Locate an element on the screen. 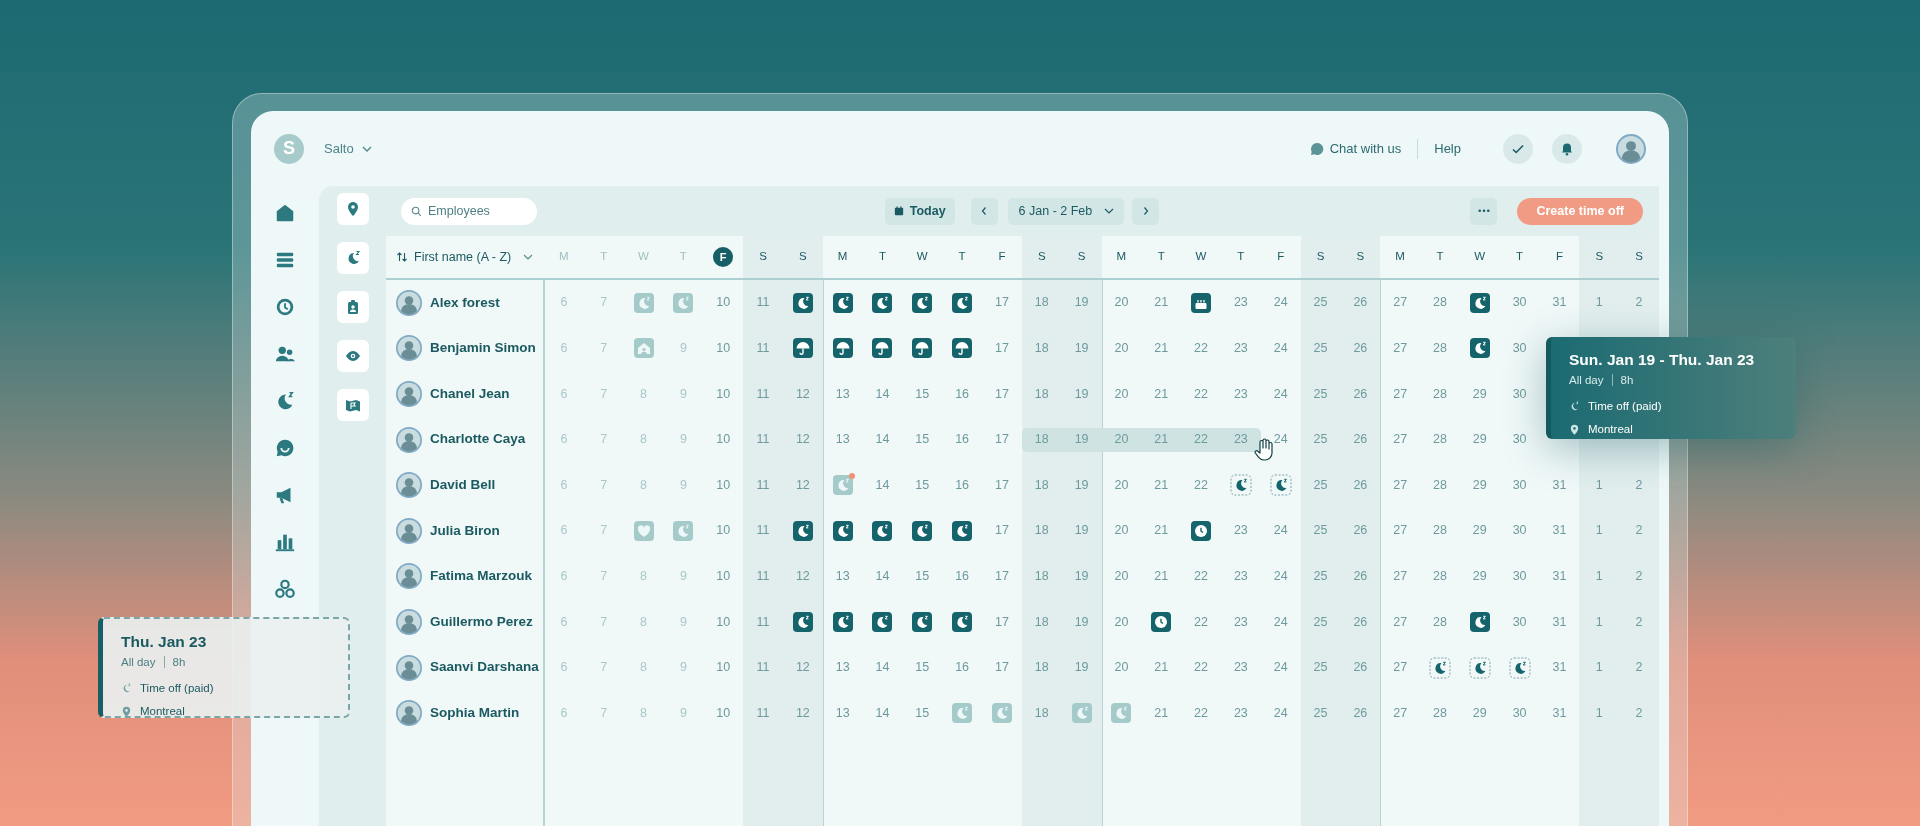 The image size is (1920, 826). selected-day: 23 is located at coordinates (1240, 439).